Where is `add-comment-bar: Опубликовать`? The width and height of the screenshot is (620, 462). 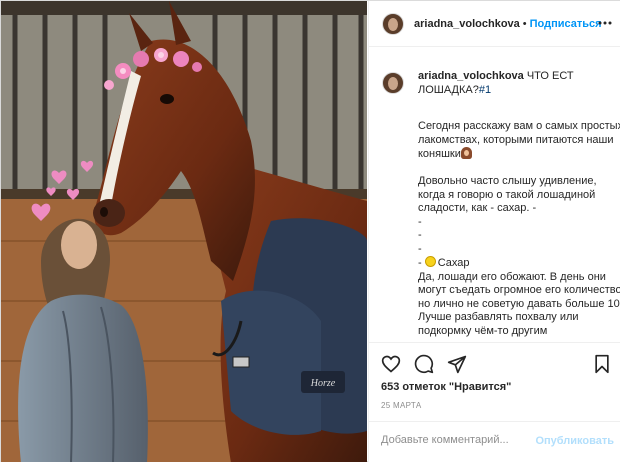
add-comment-bar: Опубликовать is located at coordinates (494, 441).